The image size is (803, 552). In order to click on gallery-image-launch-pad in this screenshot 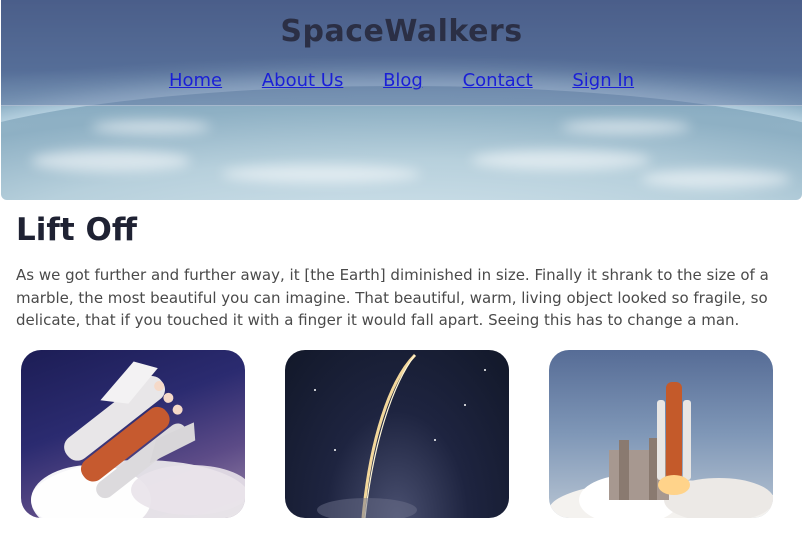, I will do `click(661, 434)`.